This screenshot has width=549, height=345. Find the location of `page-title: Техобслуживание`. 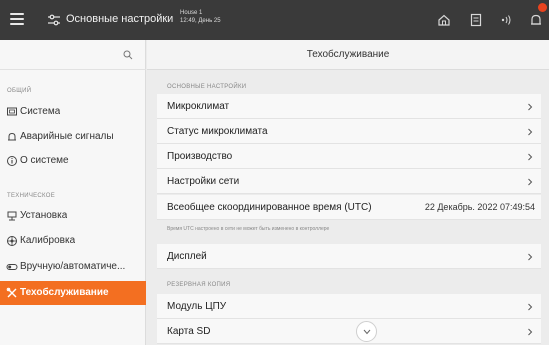

page-title: Техобслуживание is located at coordinates (348, 54).